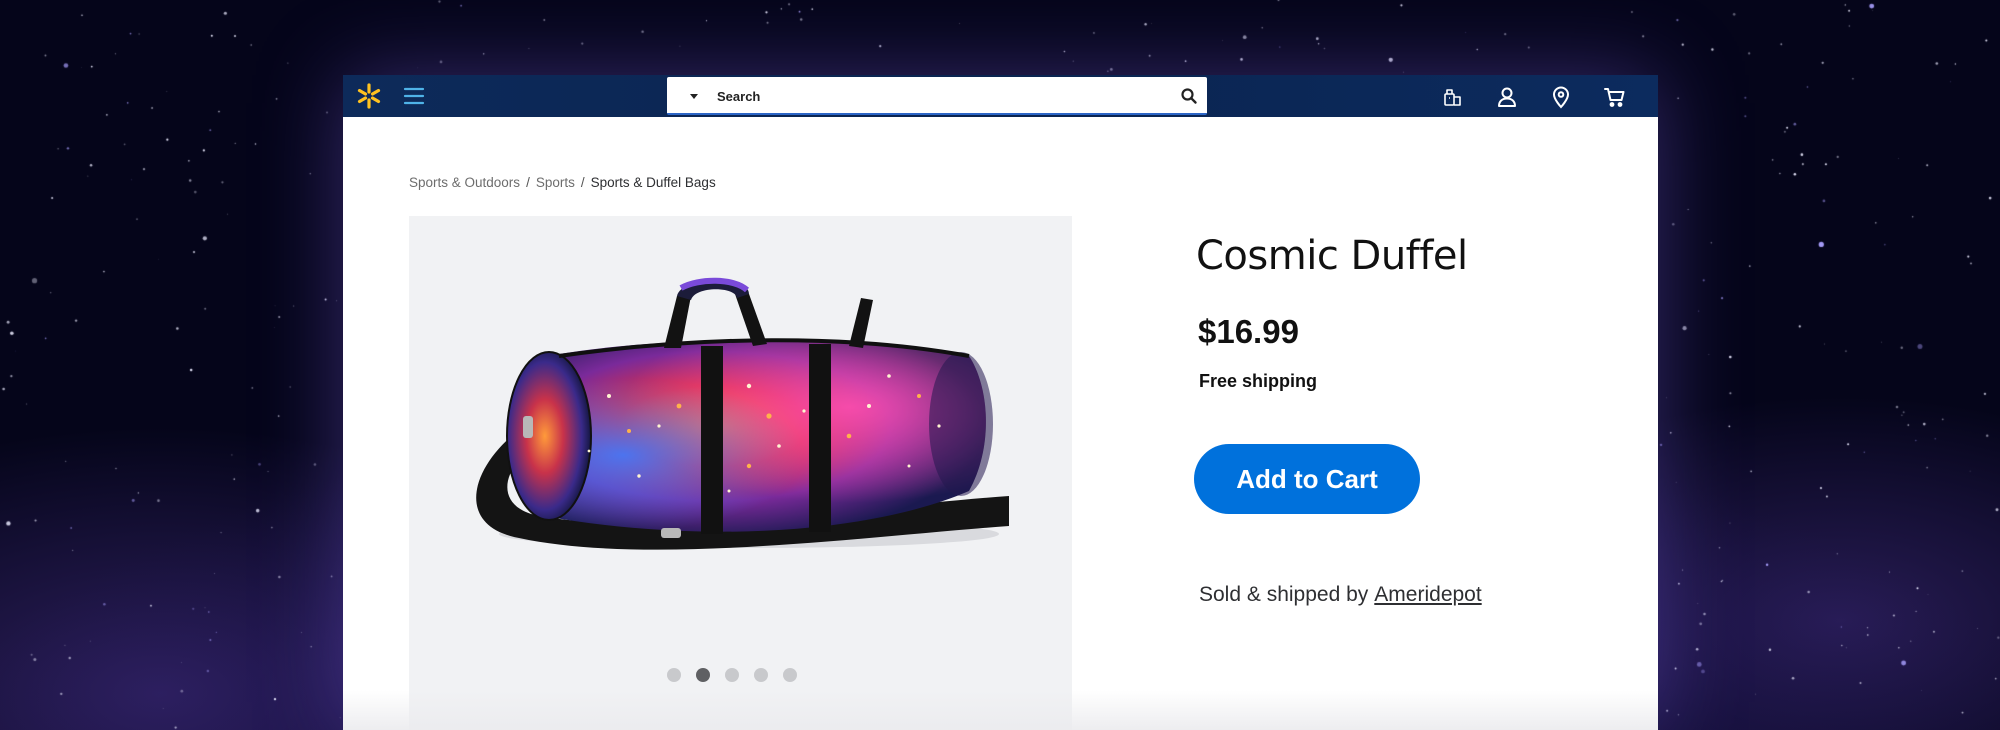 This screenshot has width=2000, height=730. Describe the element at coordinates (694, 96) in the screenshot. I see `caret-down-icon` at that location.